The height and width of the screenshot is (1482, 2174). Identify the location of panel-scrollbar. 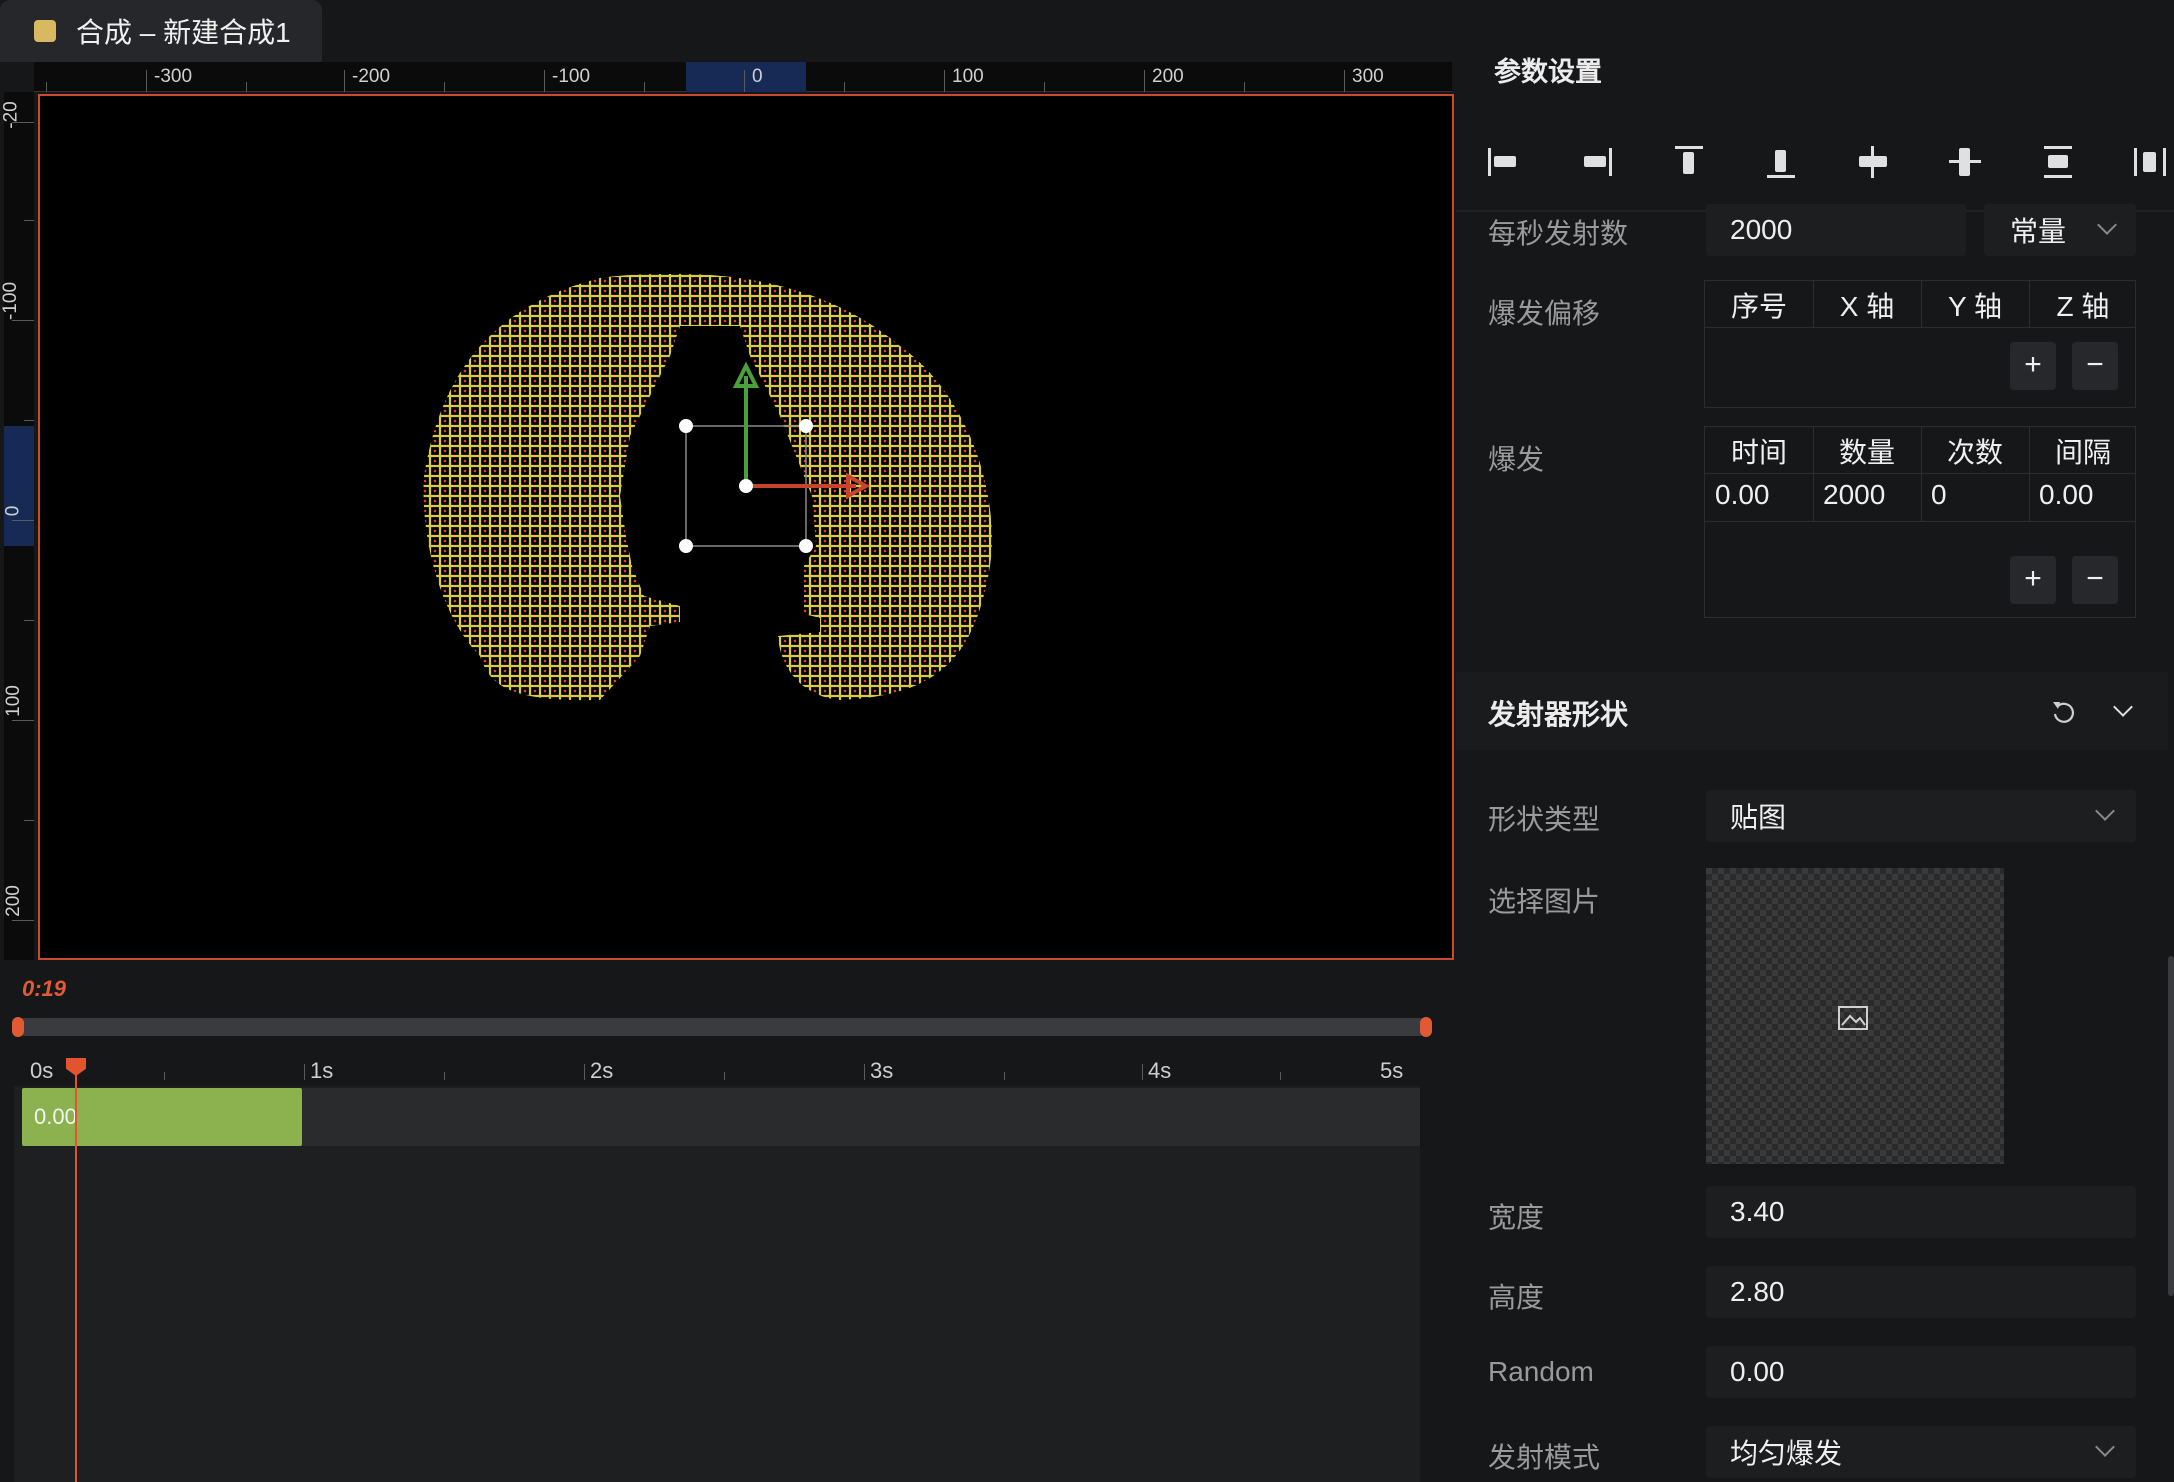
(2171, 1126).